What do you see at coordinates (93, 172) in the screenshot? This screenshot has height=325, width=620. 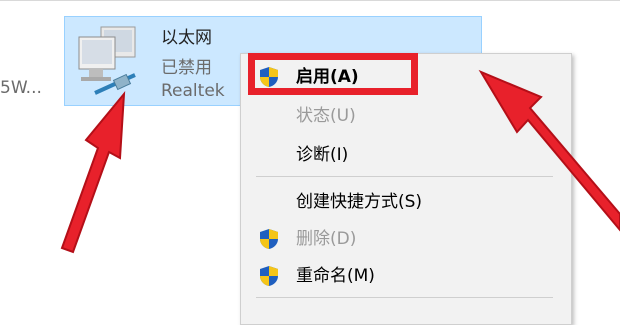 I see `arrow-left` at bounding box center [93, 172].